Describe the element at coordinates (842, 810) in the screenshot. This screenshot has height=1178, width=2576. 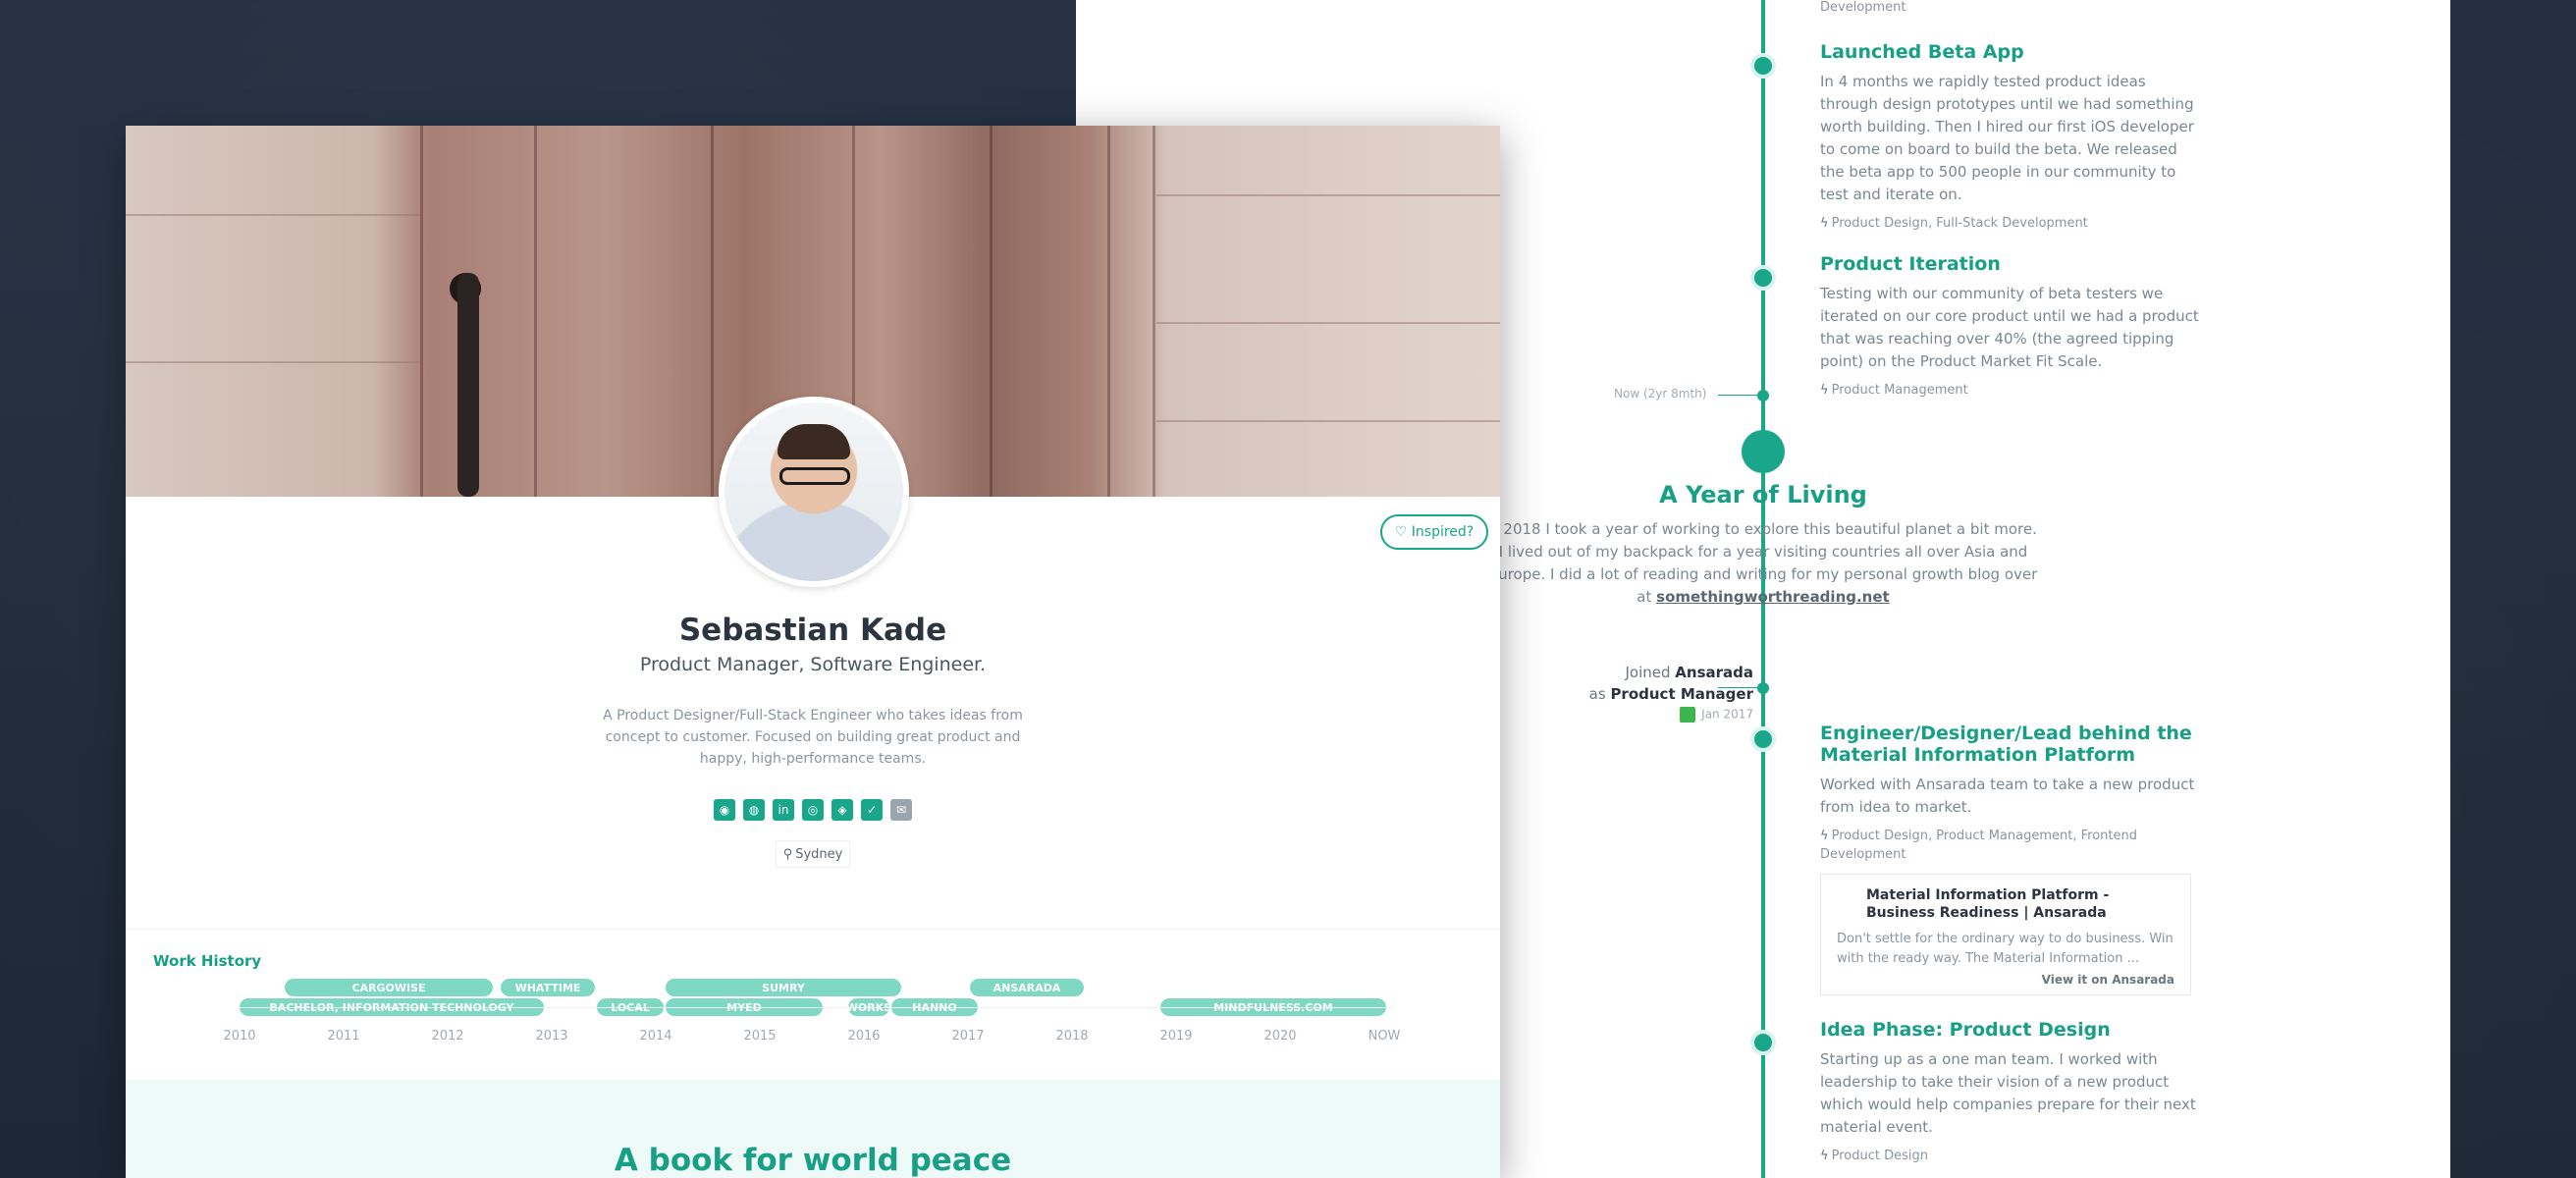
I see `stackoverflow-icon: ◈` at that location.